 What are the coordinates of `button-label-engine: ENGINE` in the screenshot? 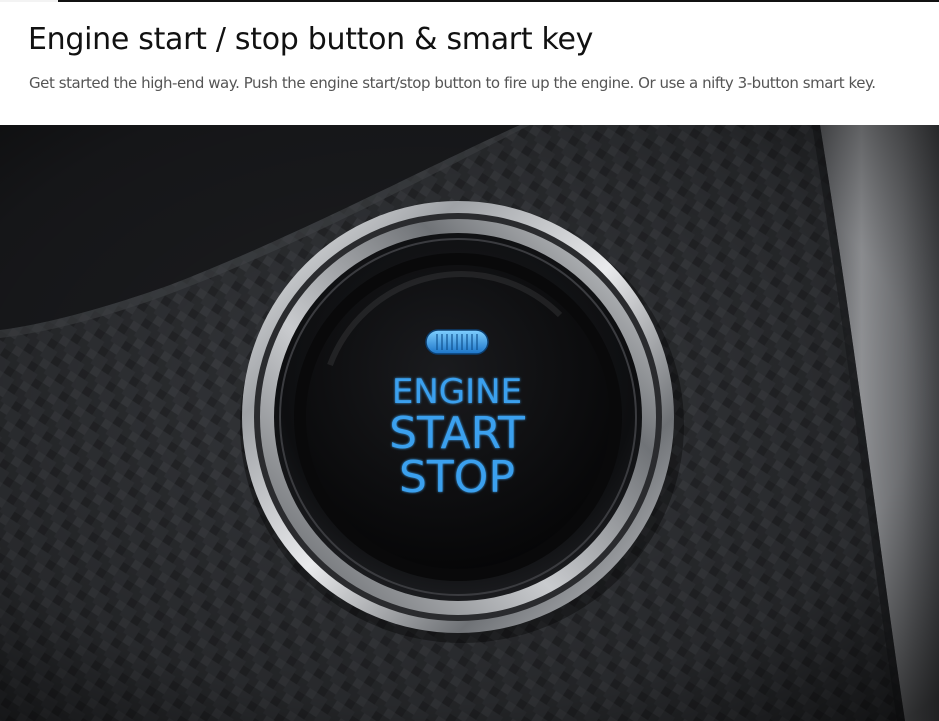 It's located at (457, 392).